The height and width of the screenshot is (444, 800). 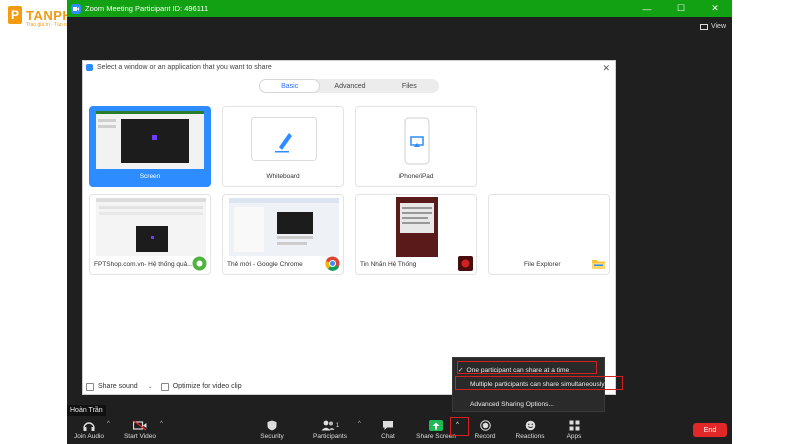 I want to click on tile-iphone-ipad: iPhone/iPad, so click(x=416, y=146).